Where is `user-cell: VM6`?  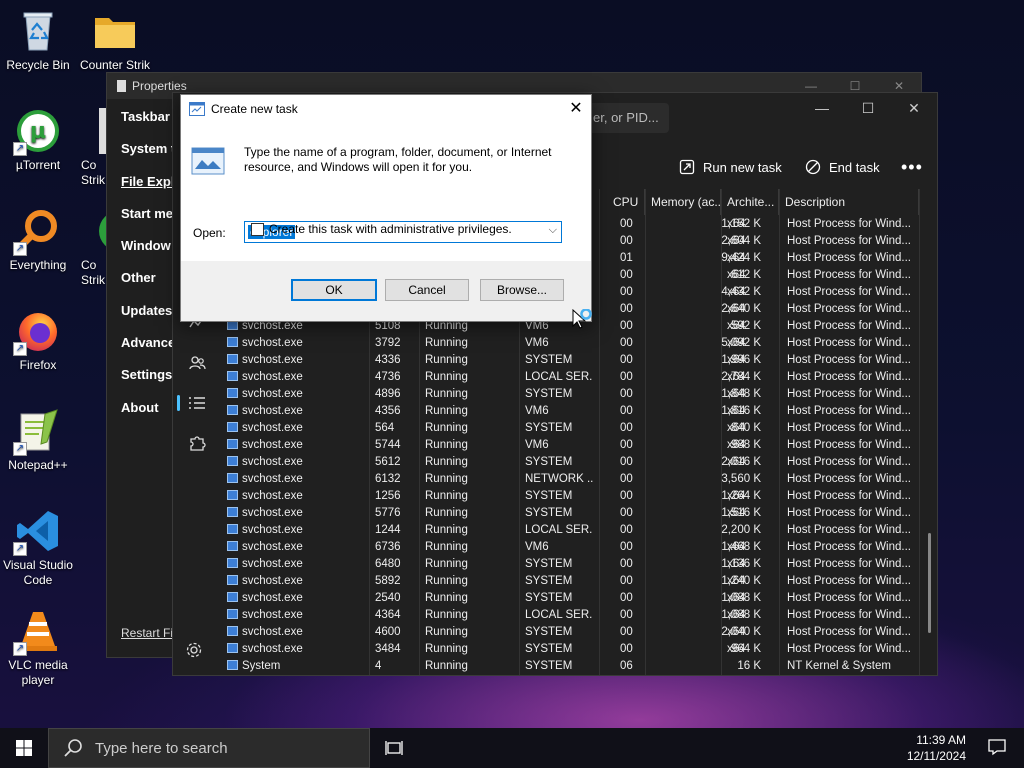 user-cell: VM6 is located at coordinates (537, 343).